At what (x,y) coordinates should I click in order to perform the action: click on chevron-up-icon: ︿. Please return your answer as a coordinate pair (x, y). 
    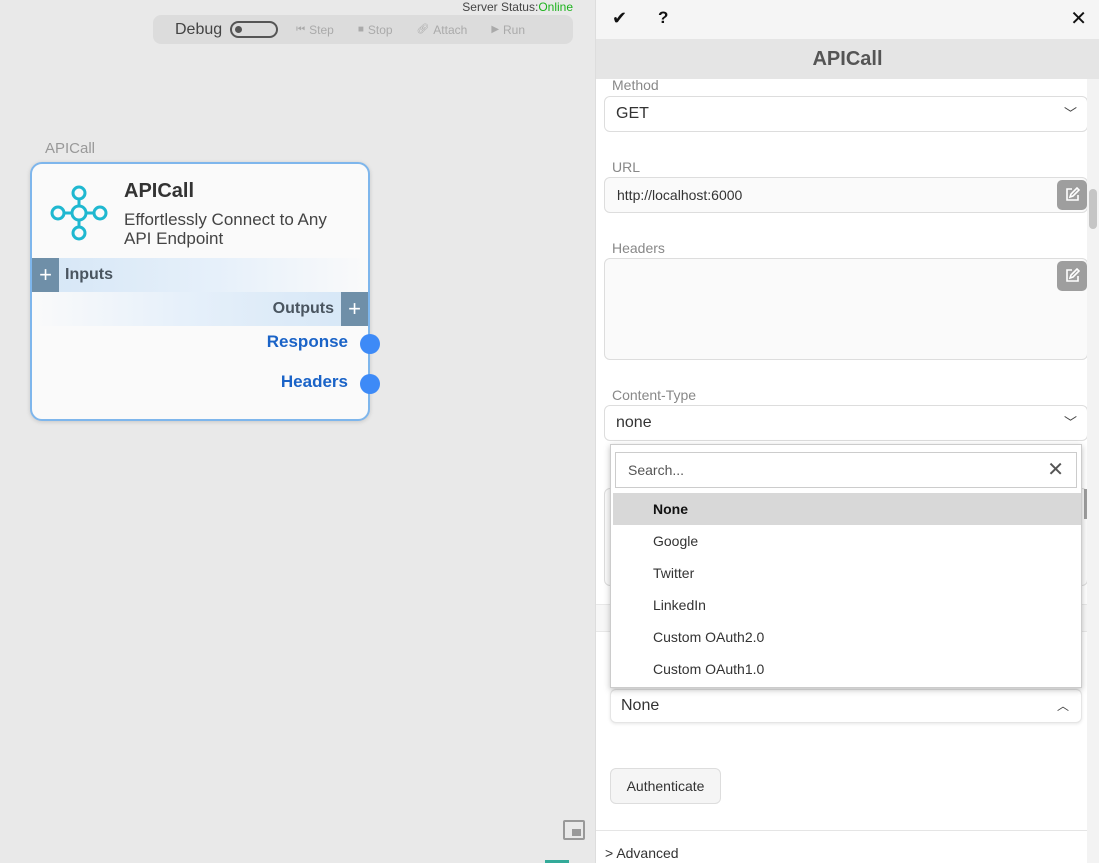
    Looking at the image, I should click on (1062, 706).